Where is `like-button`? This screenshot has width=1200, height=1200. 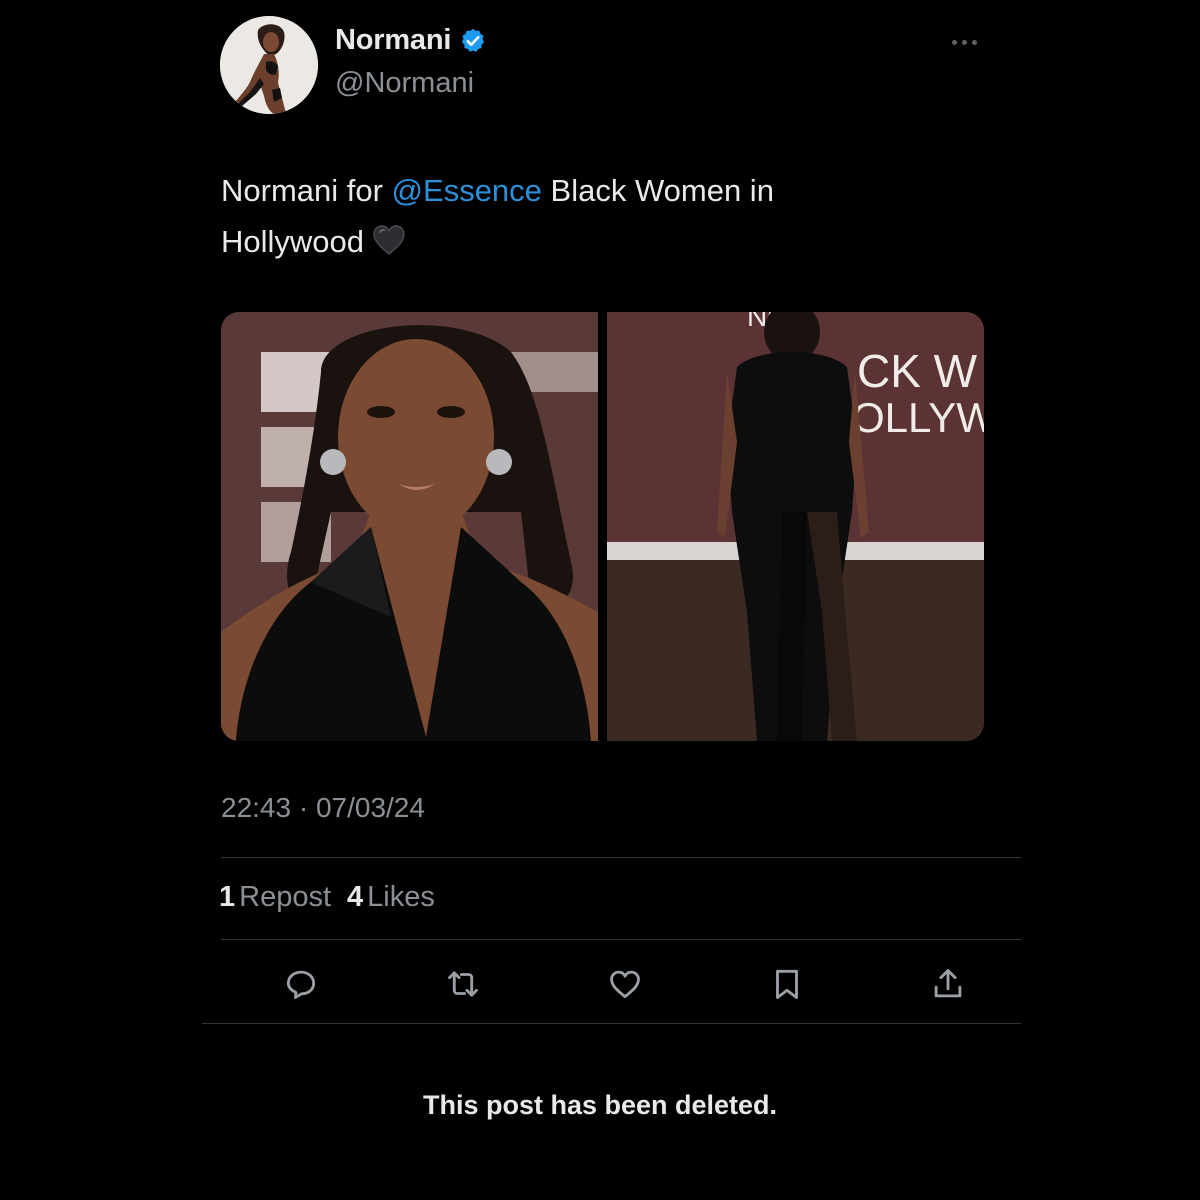 like-button is located at coordinates (625, 984).